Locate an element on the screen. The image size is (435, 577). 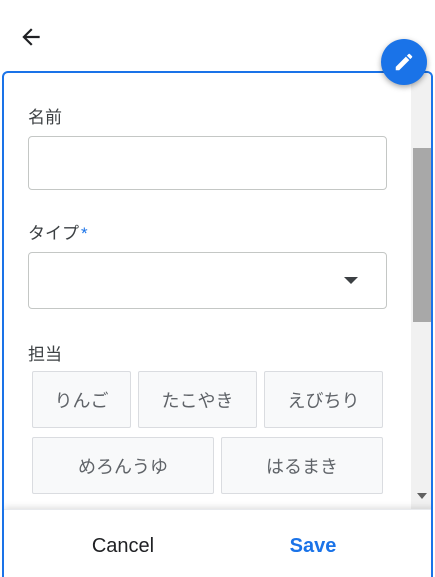
type-label: タイプ * is located at coordinates (58, 231).